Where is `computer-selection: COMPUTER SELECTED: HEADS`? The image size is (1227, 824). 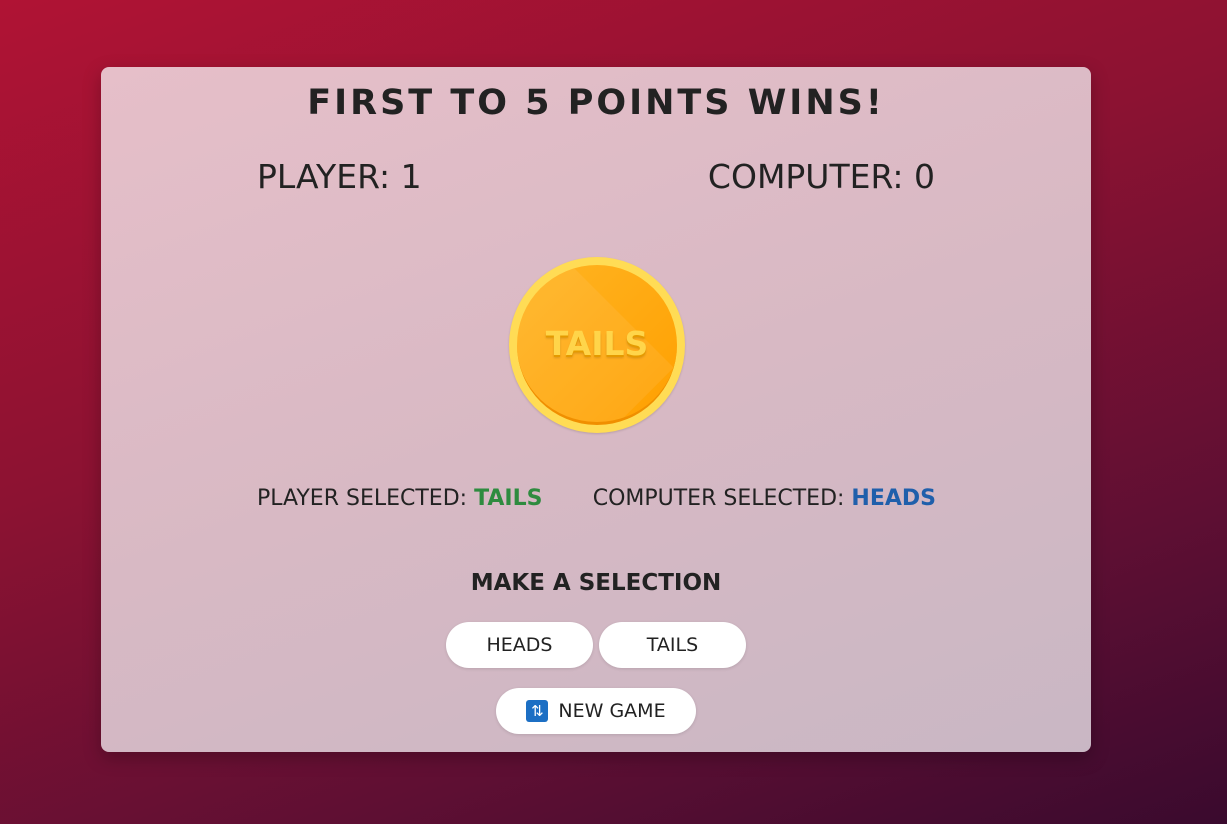
computer-selection: COMPUTER SELECTED: HEADS is located at coordinates (764, 498).